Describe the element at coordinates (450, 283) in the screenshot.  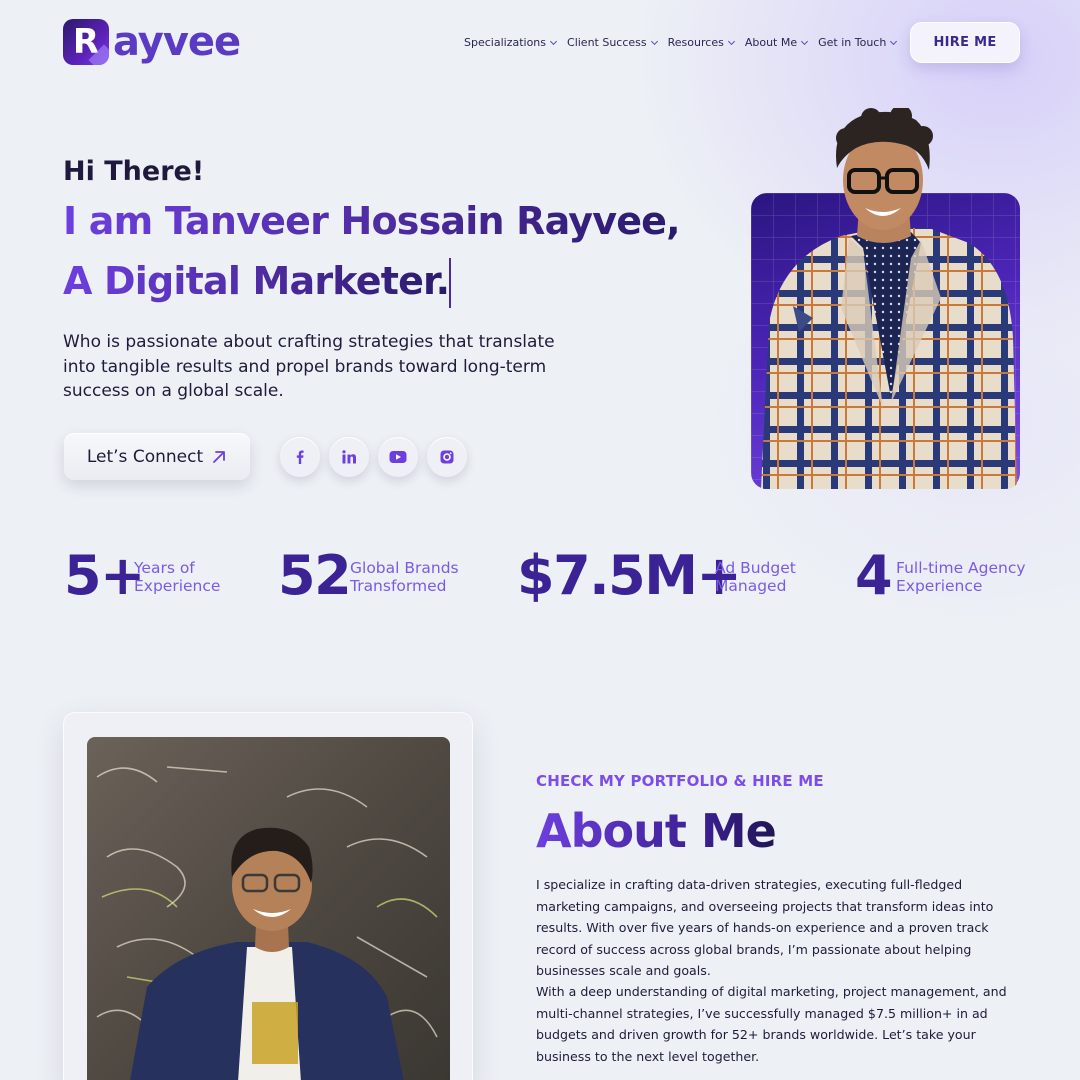
I see `typing-cursor` at that location.